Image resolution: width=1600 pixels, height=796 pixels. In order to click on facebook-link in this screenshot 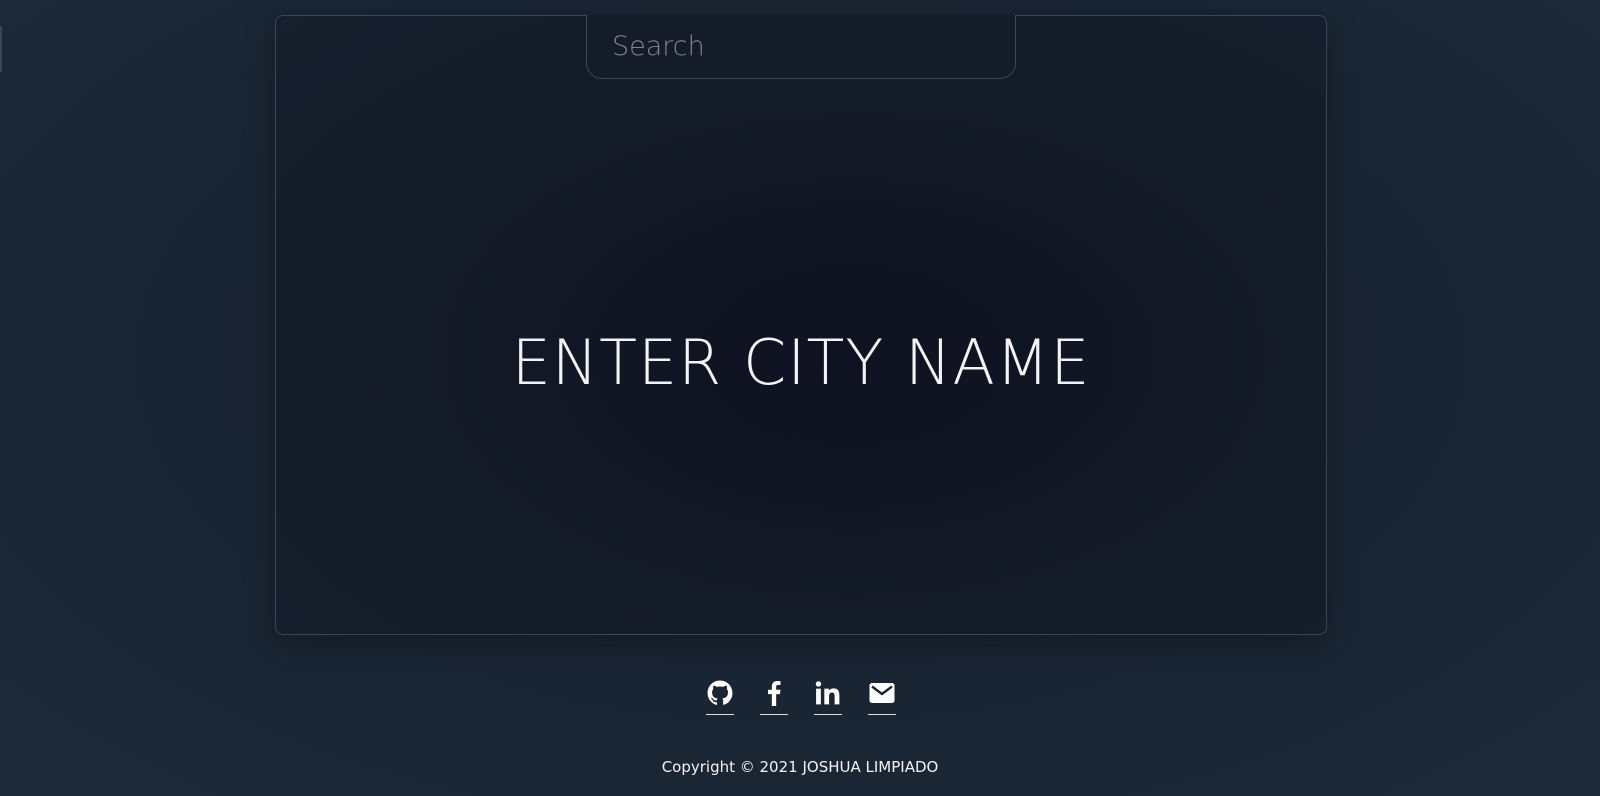, I will do `click(773, 697)`.